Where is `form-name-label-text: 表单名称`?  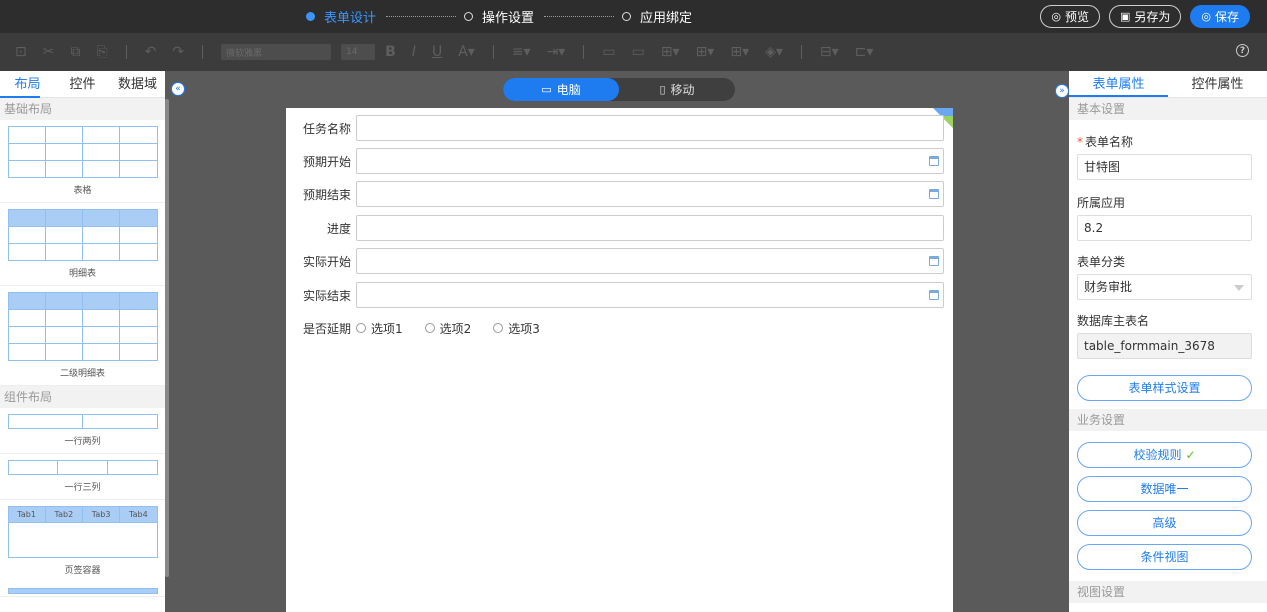 form-name-label-text: 表单名称 is located at coordinates (1109, 142).